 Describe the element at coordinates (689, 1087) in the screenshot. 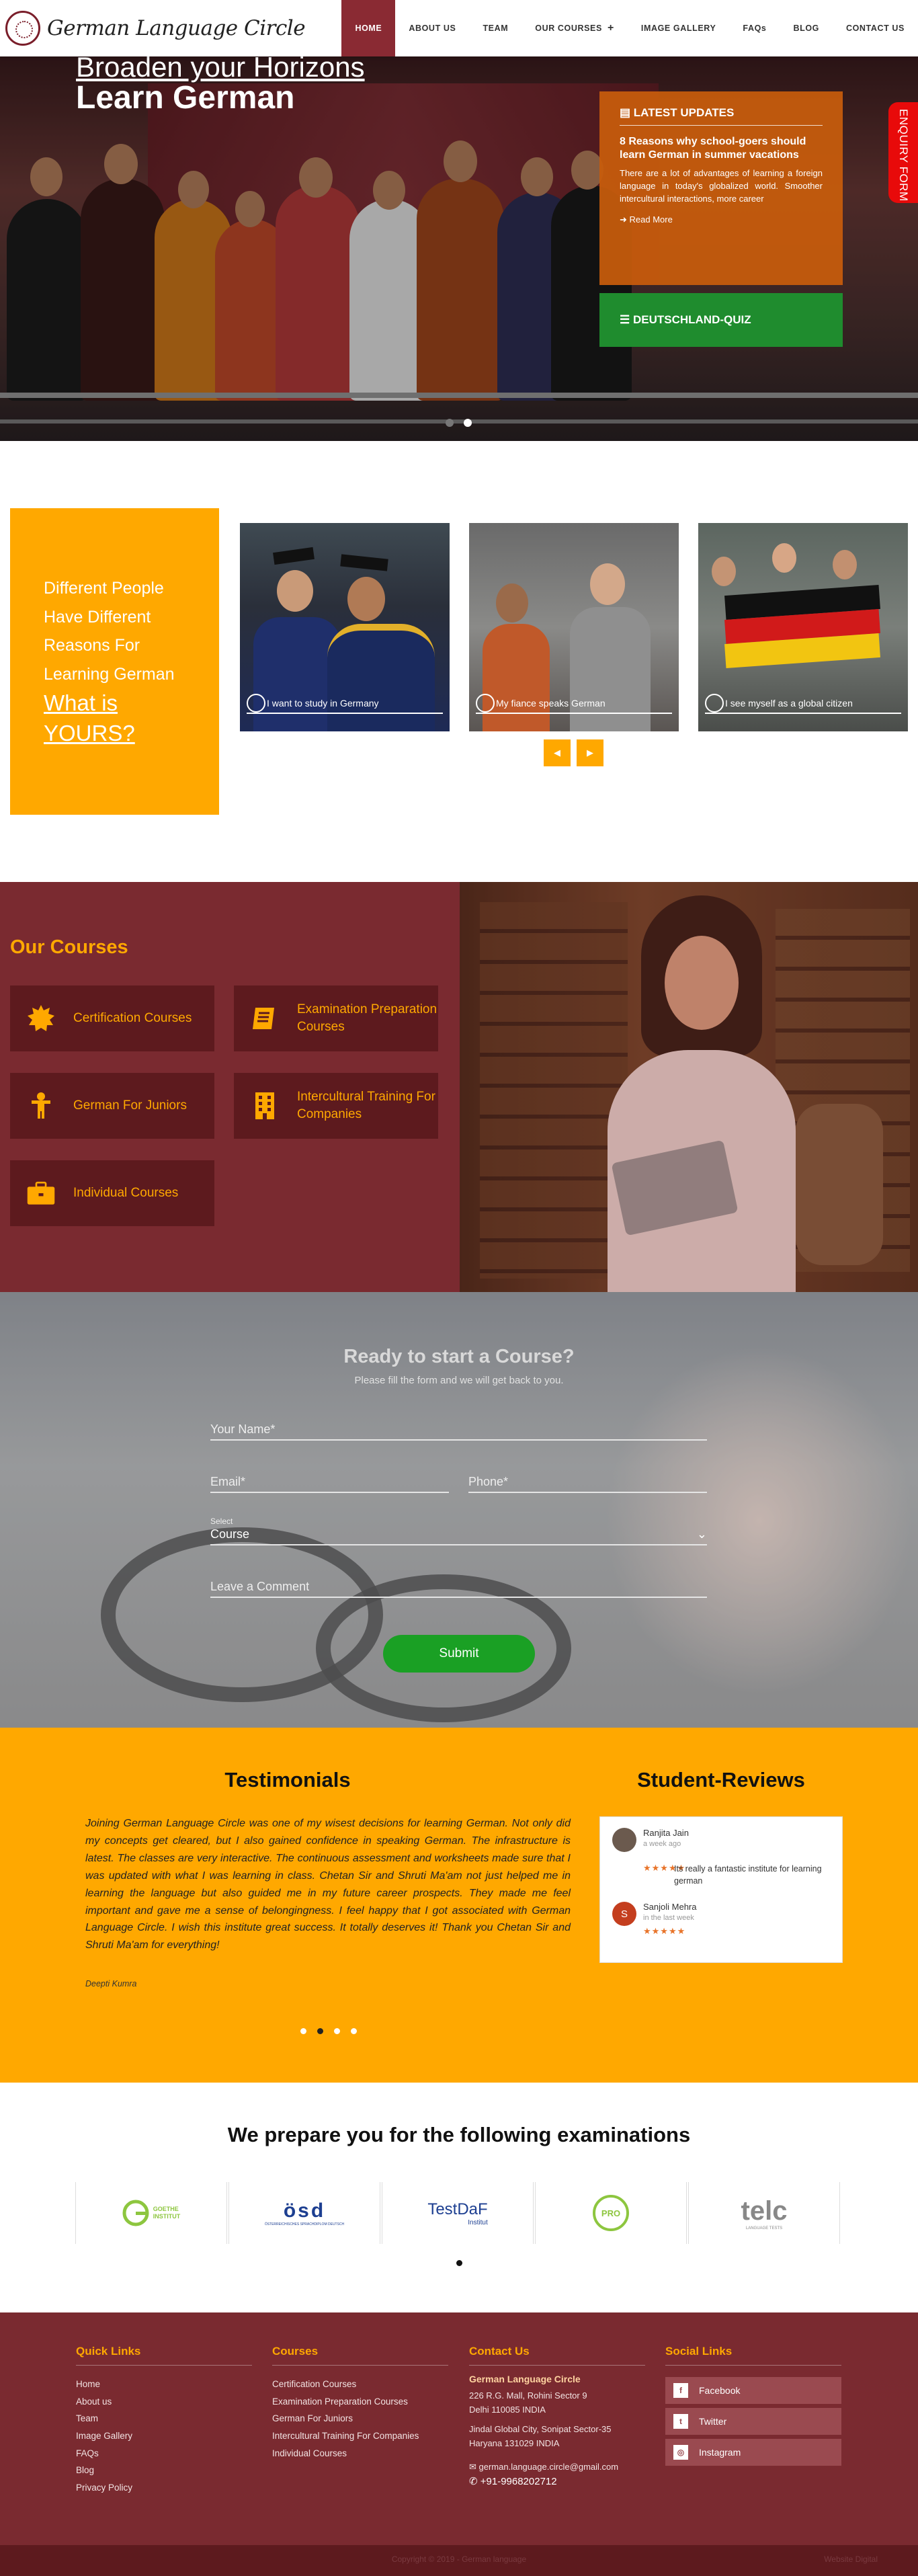

I see `student-with-tablet-photo` at that location.